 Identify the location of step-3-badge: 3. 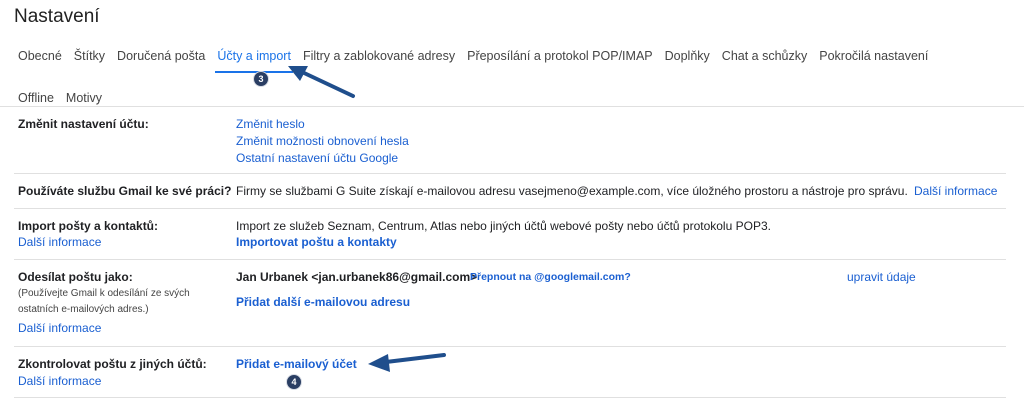
(261, 79).